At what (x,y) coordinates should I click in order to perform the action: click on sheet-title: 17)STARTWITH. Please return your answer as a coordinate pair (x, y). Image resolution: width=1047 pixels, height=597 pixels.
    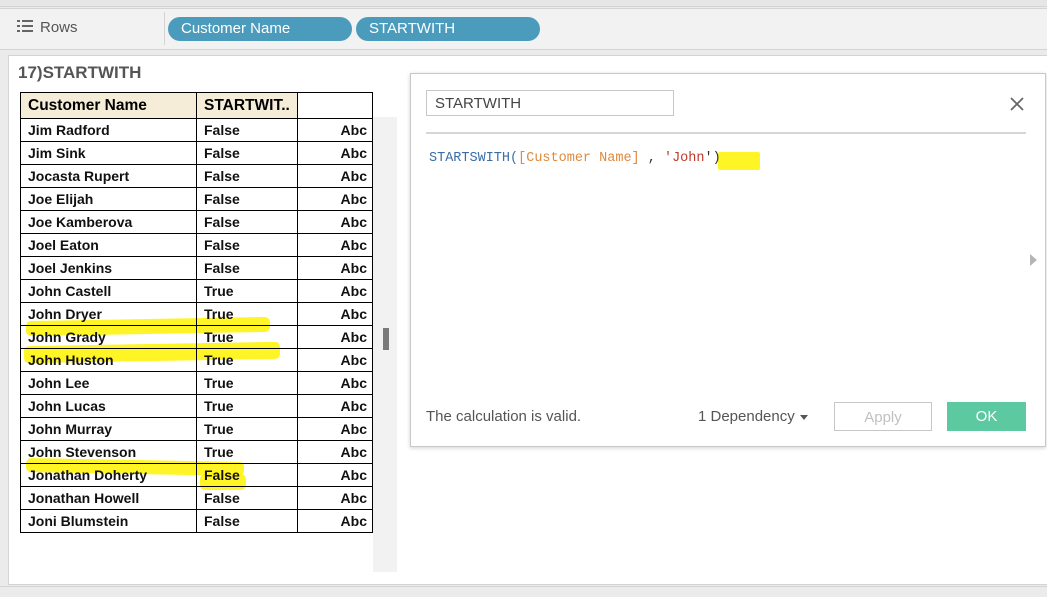
    Looking at the image, I should click on (80, 72).